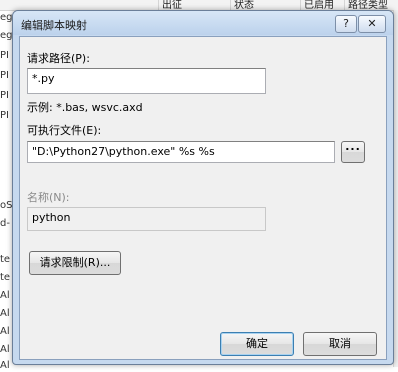 The width and height of the screenshot is (398, 372). Describe the element at coordinates (64, 130) in the screenshot. I see `executable-label: 可执行文件(E):` at that location.